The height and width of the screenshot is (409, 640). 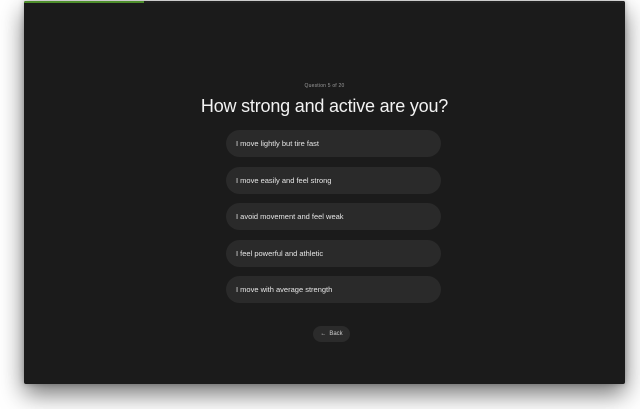 I want to click on back-button-label: Back, so click(x=336, y=334).